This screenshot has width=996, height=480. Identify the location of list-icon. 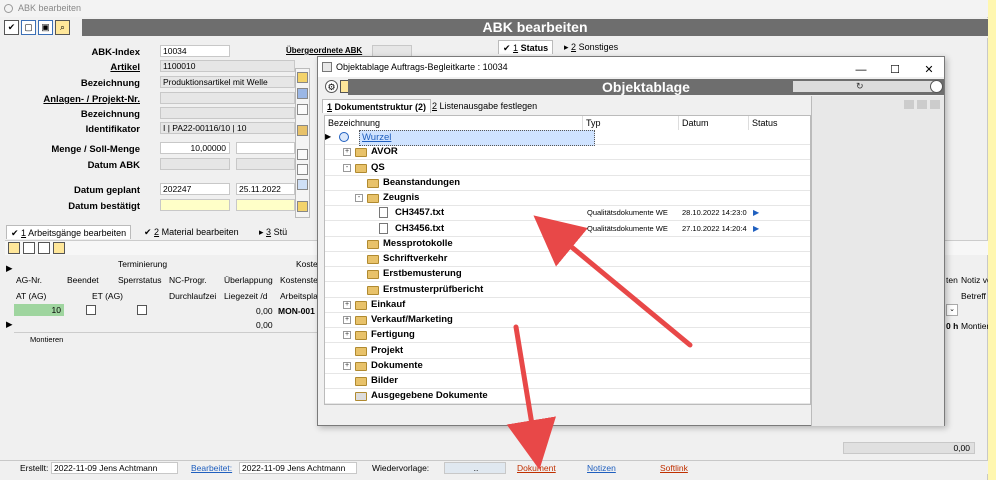
(302, 109).